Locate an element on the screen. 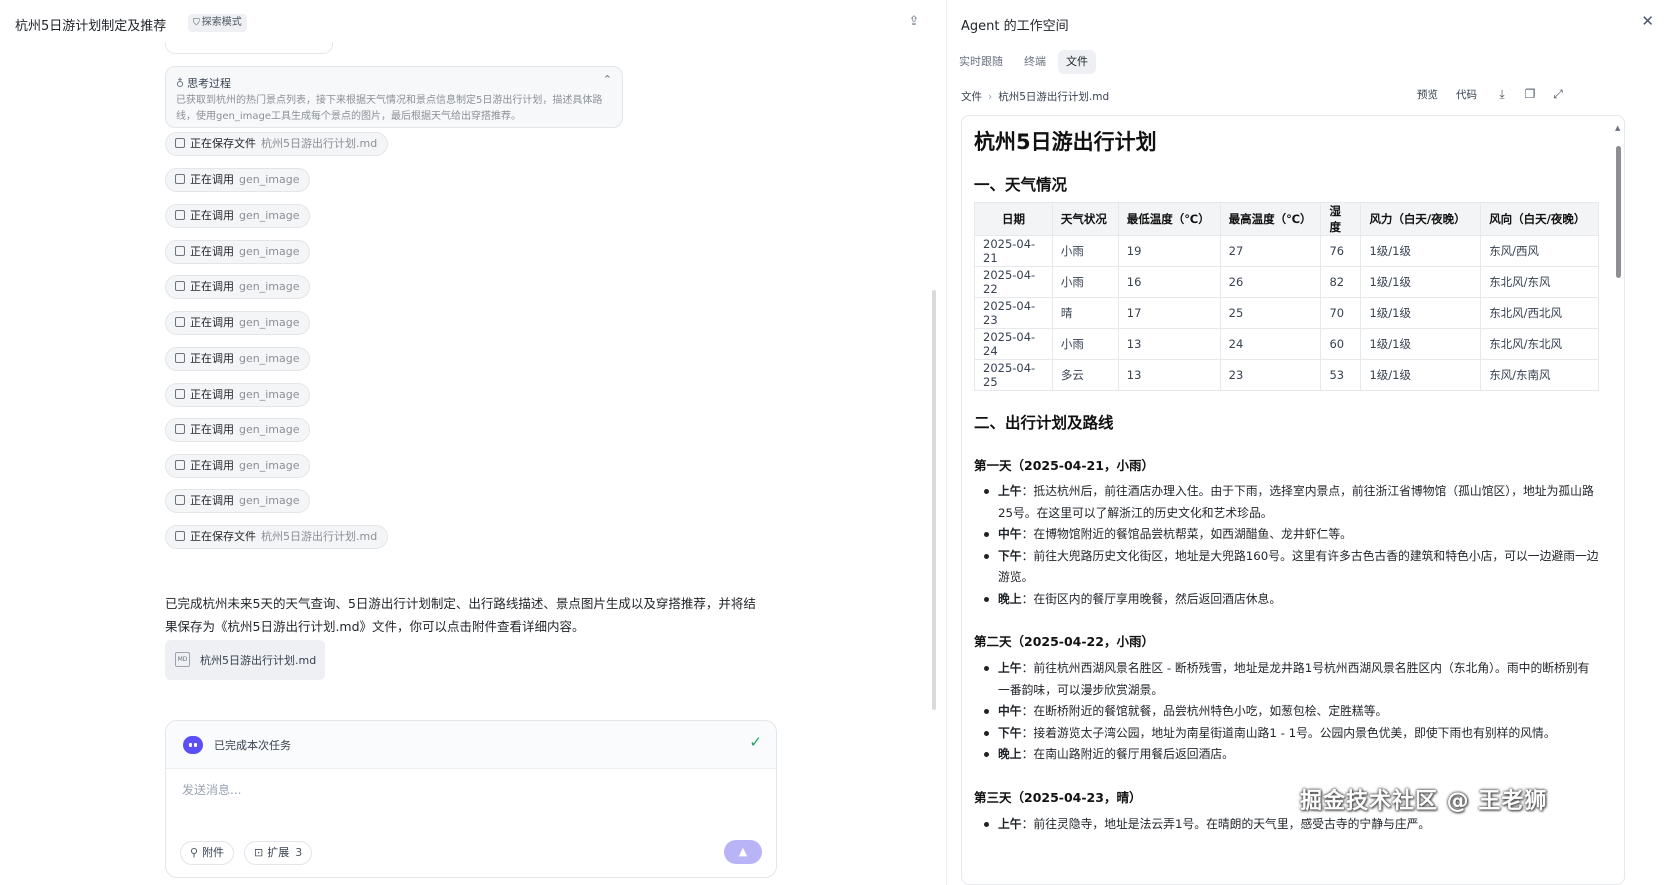 This screenshot has width=1666, height=885. table-cell: 小雨 is located at coordinates (1085, 344).